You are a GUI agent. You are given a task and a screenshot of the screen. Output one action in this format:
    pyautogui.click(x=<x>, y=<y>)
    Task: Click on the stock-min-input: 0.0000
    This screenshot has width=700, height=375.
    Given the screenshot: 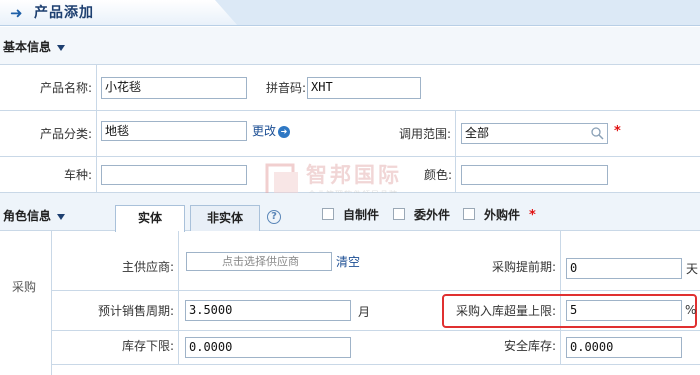 What is the action you would take?
    pyautogui.click(x=268, y=347)
    